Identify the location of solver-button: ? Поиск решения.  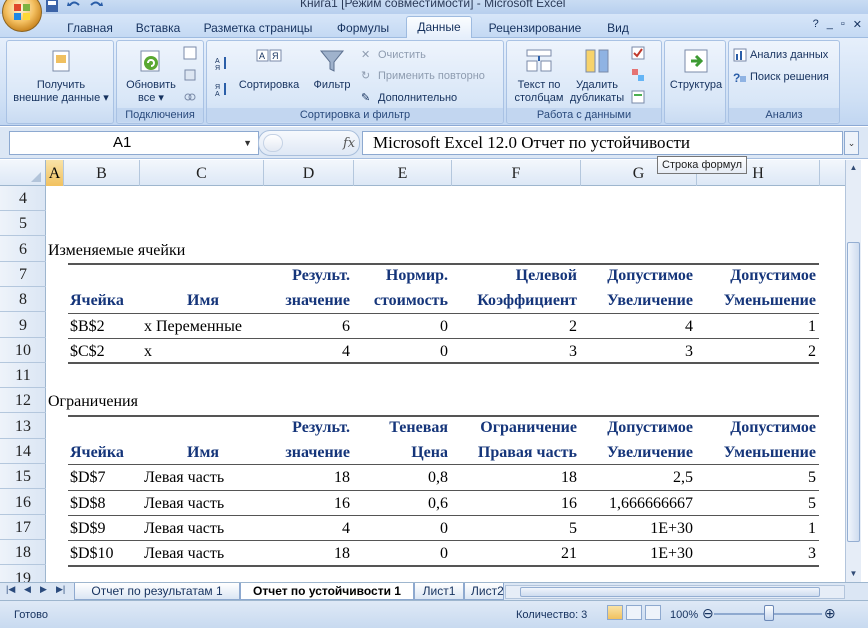
(781, 77).